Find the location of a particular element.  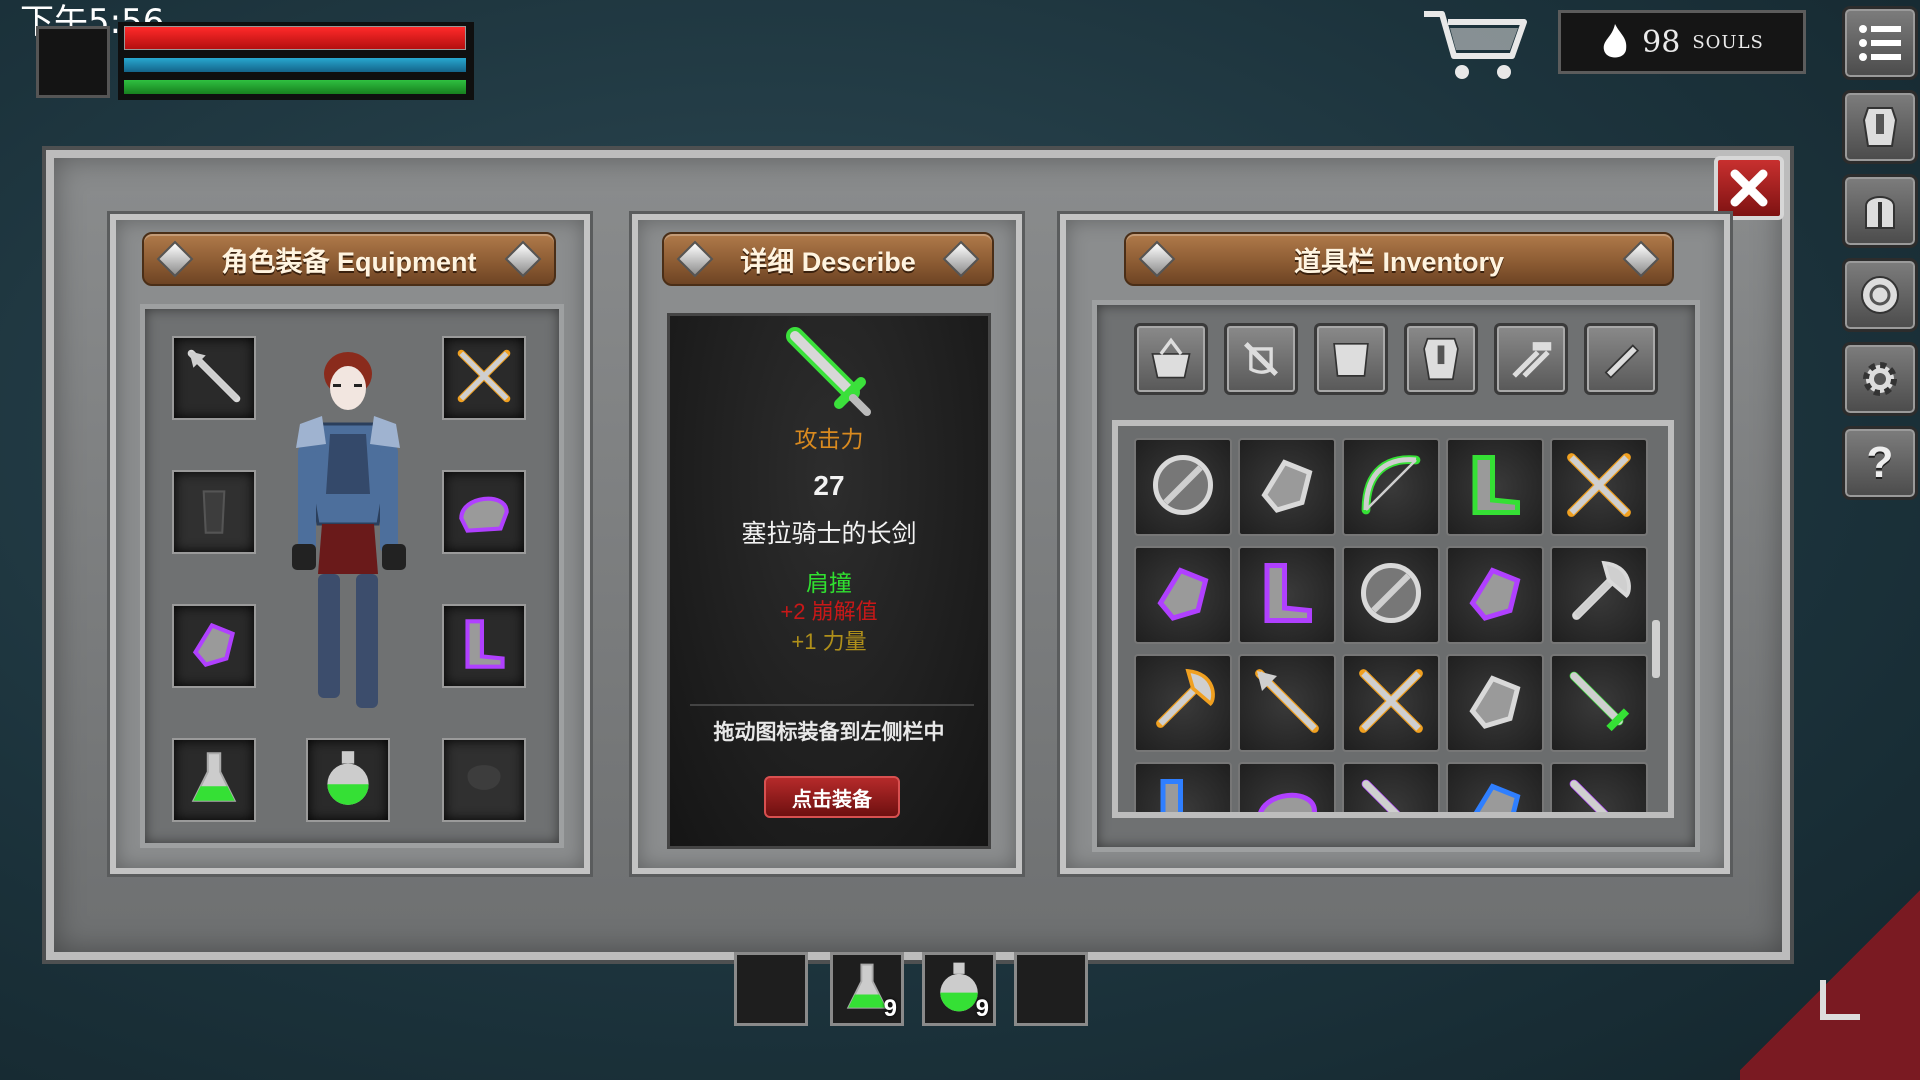

menu-settings-button is located at coordinates (1880, 379).